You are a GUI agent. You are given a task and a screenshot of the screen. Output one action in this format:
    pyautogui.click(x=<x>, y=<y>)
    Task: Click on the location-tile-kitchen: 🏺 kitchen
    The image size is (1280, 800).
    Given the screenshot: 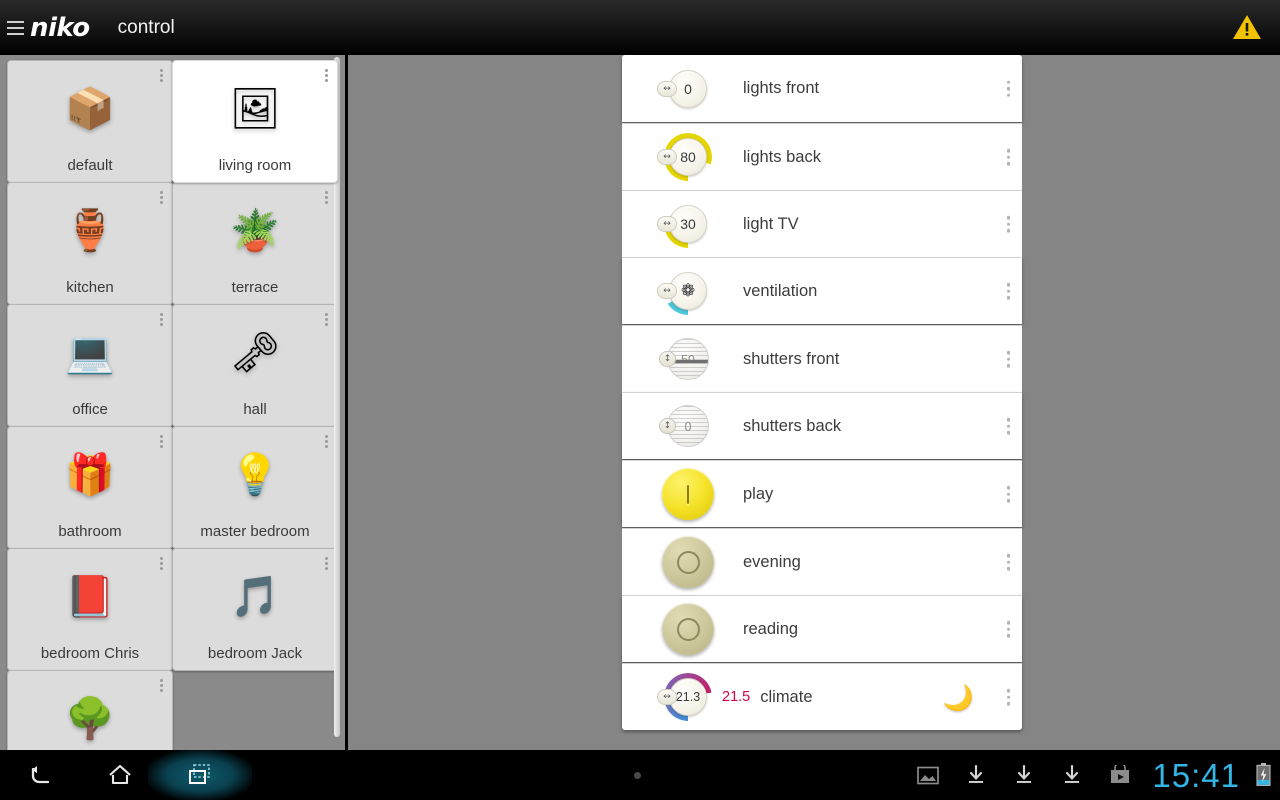 What is the action you would take?
    pyautogui.click(x=90, y=243)
    